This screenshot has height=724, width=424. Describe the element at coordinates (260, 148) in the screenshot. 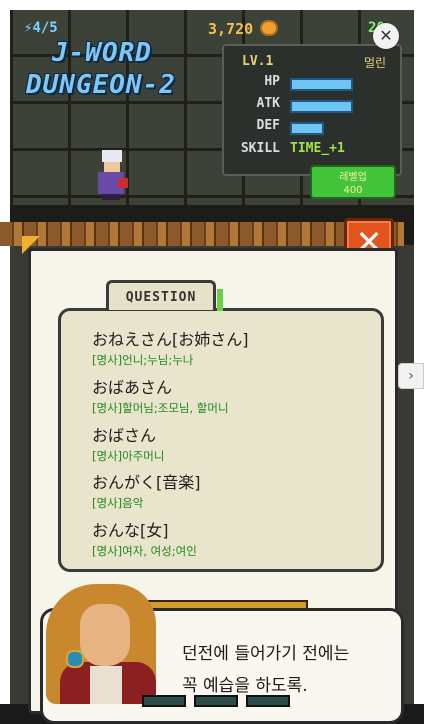

I see `skill-label: SKILL` at that location.